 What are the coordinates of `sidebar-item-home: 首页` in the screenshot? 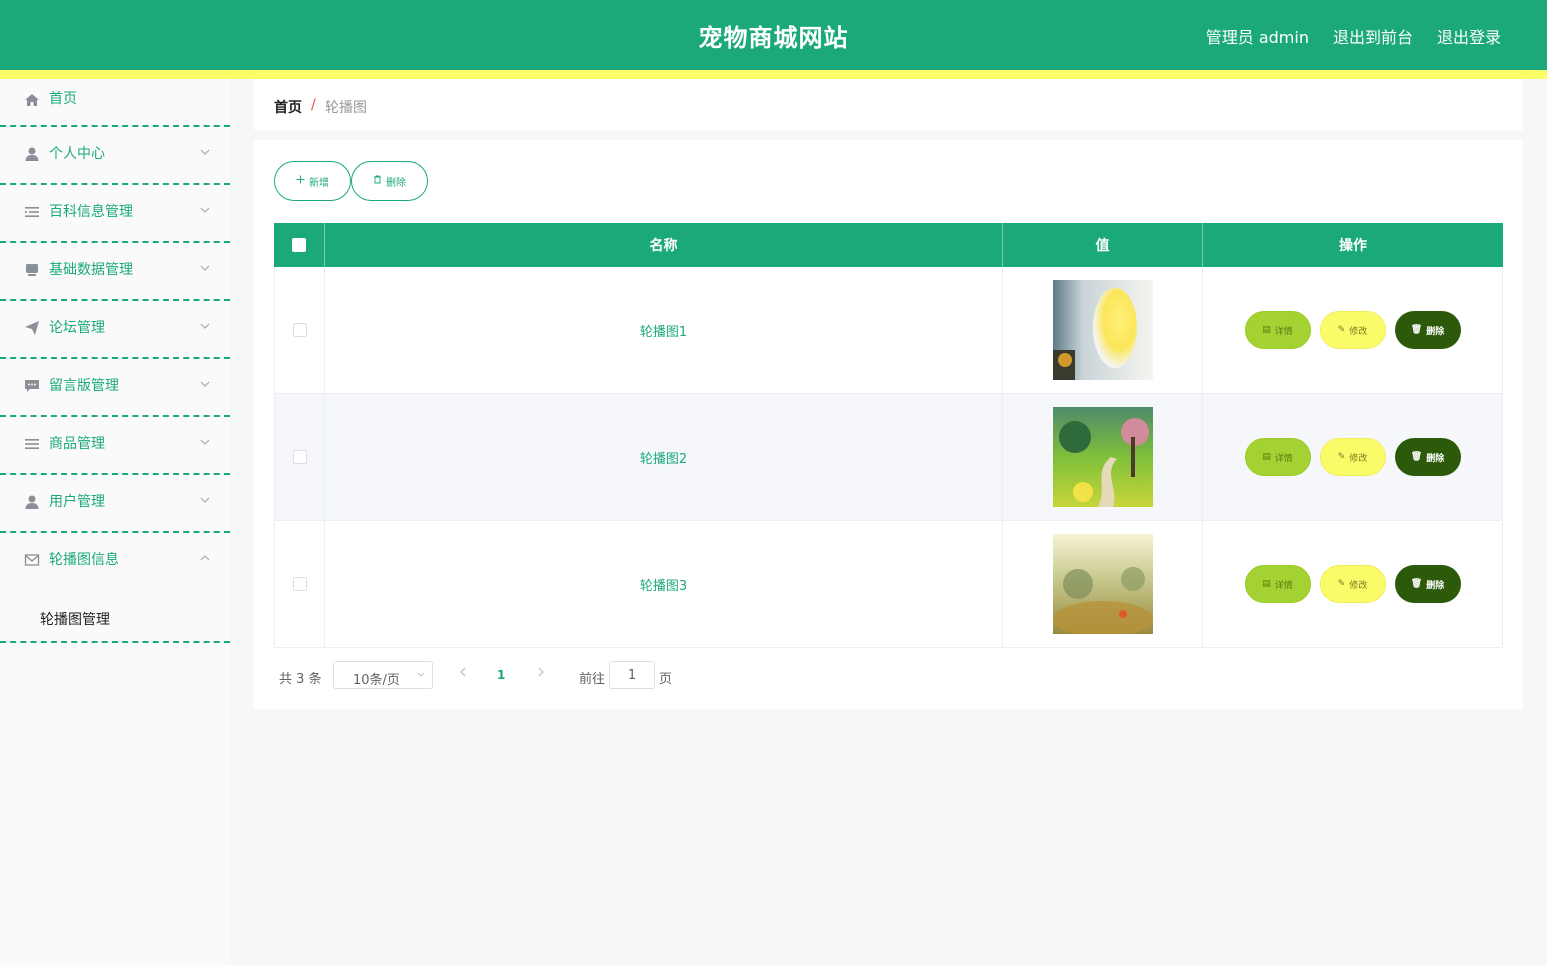 It's located at (115, 103).